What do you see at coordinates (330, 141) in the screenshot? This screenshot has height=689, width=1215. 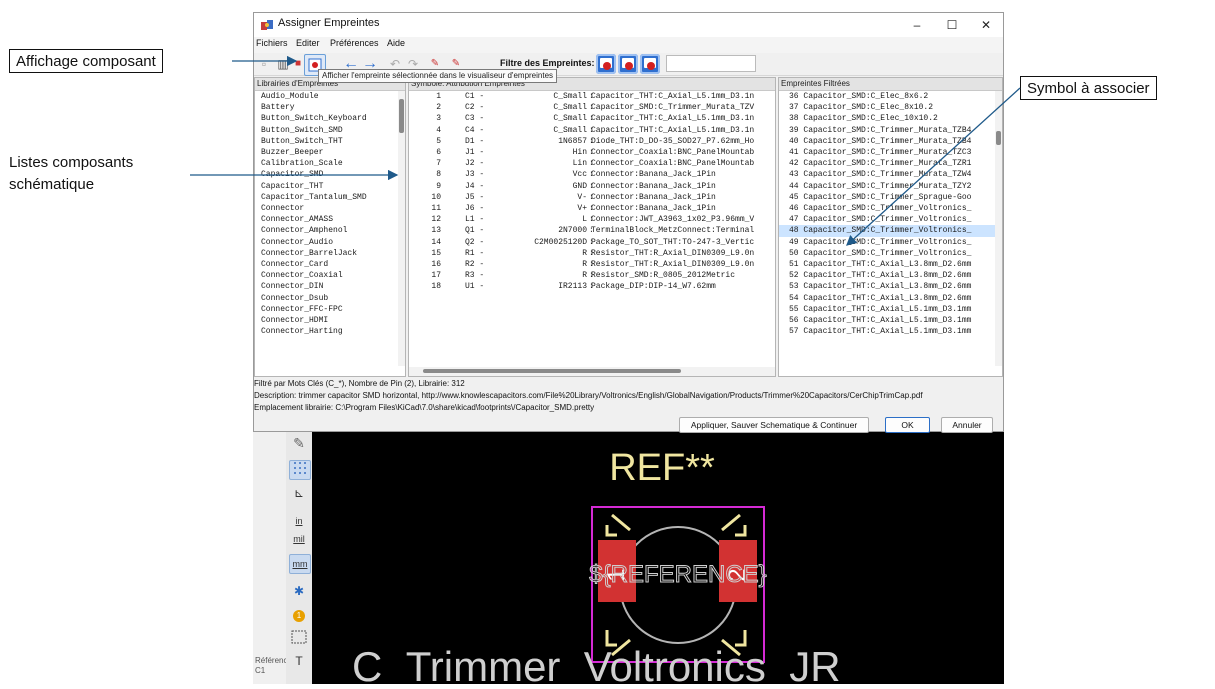 I see `library-item: Button_Switch_THT` at bounding box center [330, 141].